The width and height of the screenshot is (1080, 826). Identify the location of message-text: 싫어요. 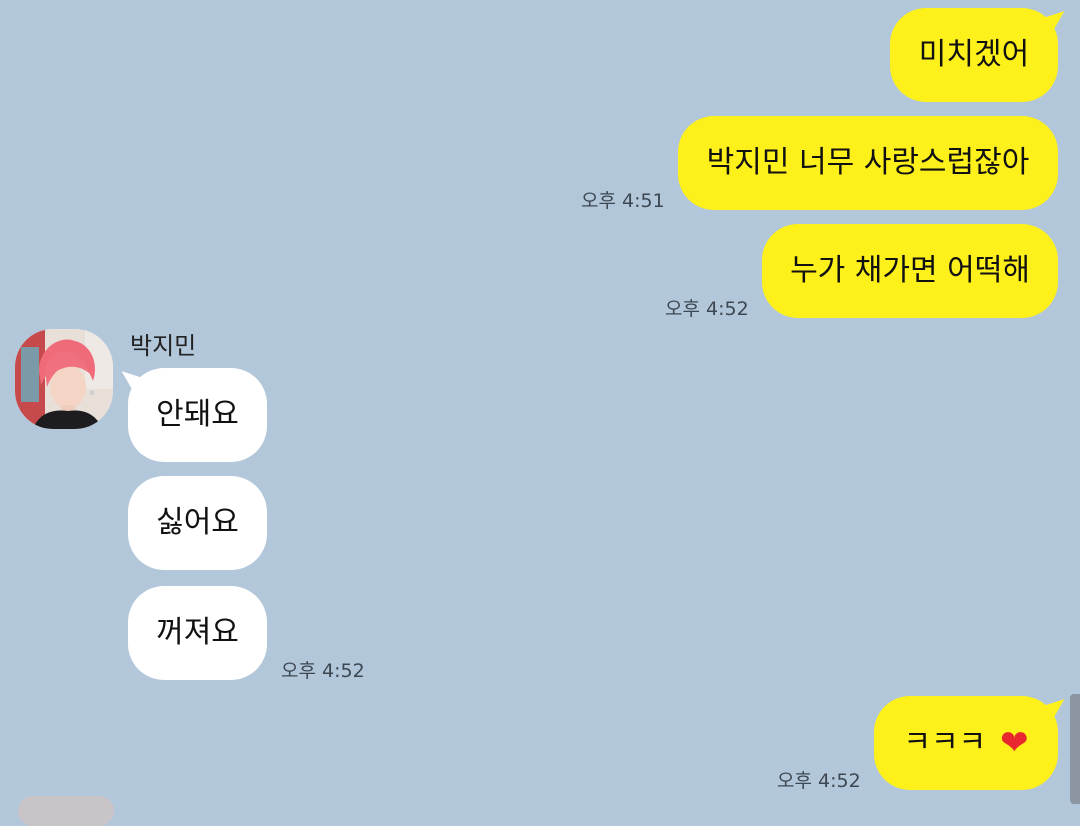
(197, 522).